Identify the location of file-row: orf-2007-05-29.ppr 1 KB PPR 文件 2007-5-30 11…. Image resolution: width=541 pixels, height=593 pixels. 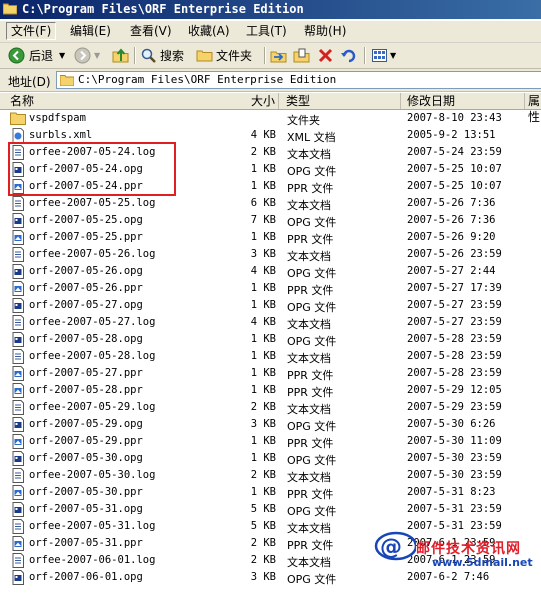
(270, 441).